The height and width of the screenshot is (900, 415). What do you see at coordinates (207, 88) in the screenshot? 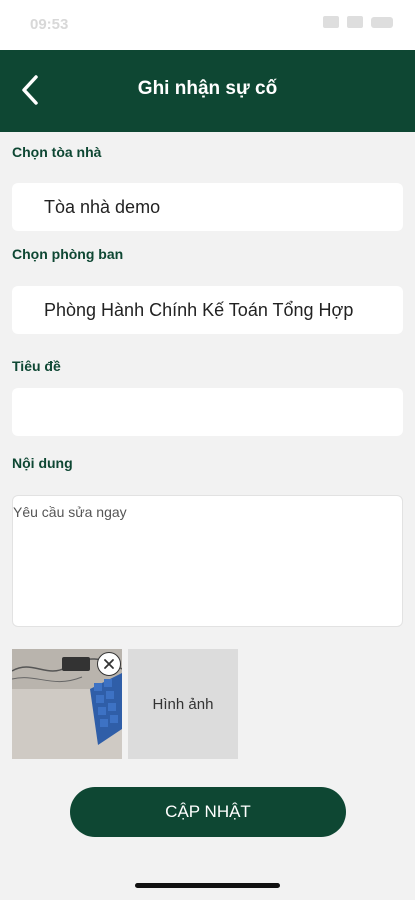
I see `page-title: Ghi nhận sự cố` at bounding box center [207, 88].